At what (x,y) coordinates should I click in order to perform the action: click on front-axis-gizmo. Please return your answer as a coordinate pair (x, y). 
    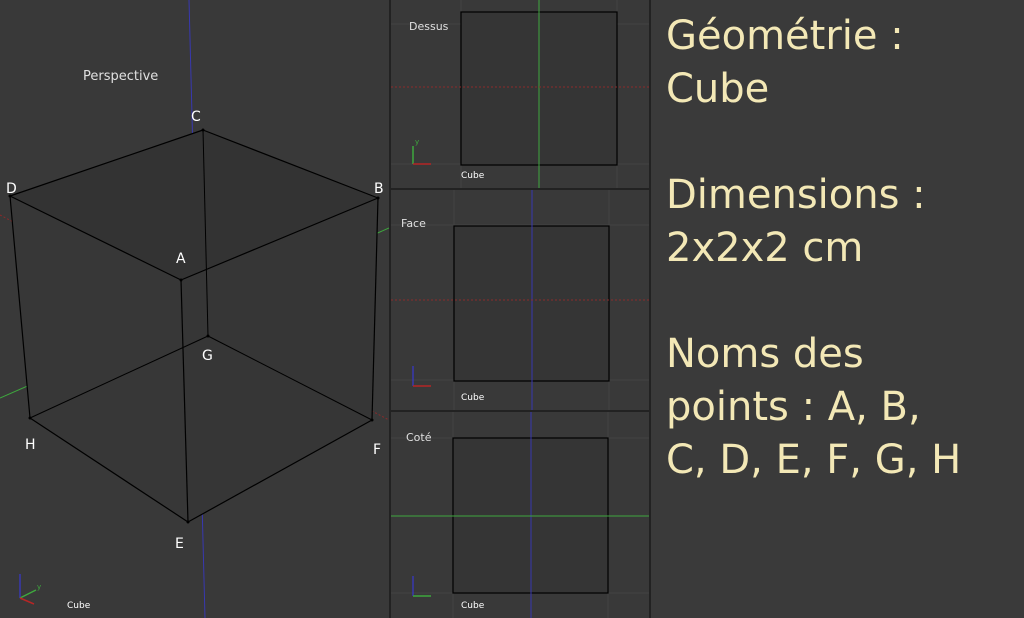
    Looking at the image, I should click on (421, 376).